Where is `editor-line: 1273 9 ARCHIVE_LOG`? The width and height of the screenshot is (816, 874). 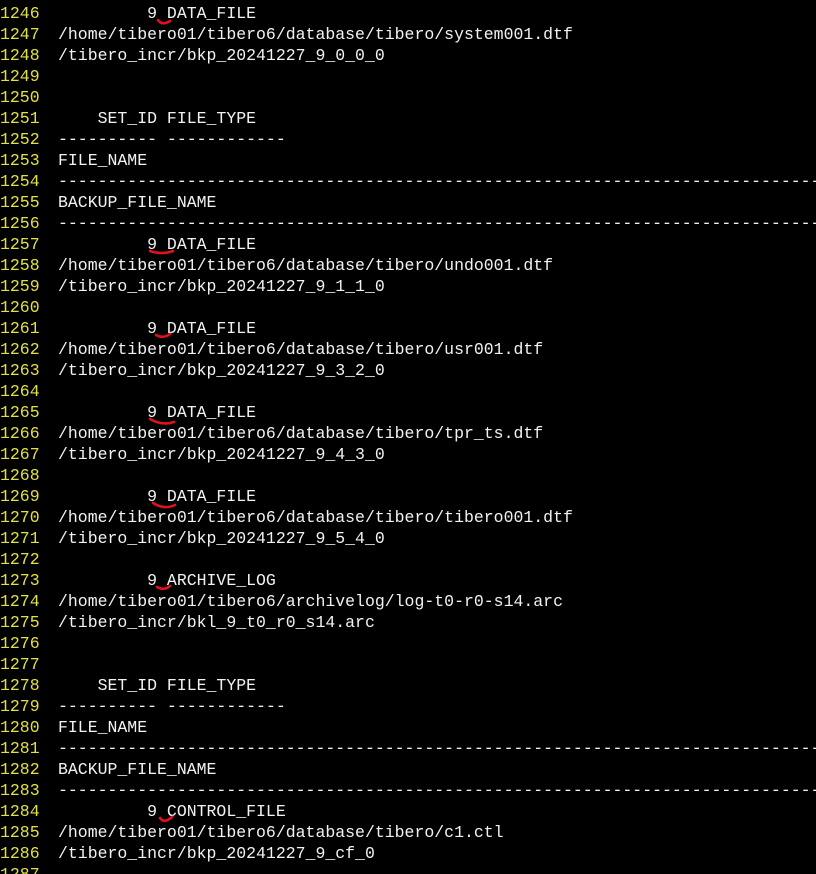
editor-line: 1273 9 ARCHIVE_LOG is located at coordinates (408, 580).